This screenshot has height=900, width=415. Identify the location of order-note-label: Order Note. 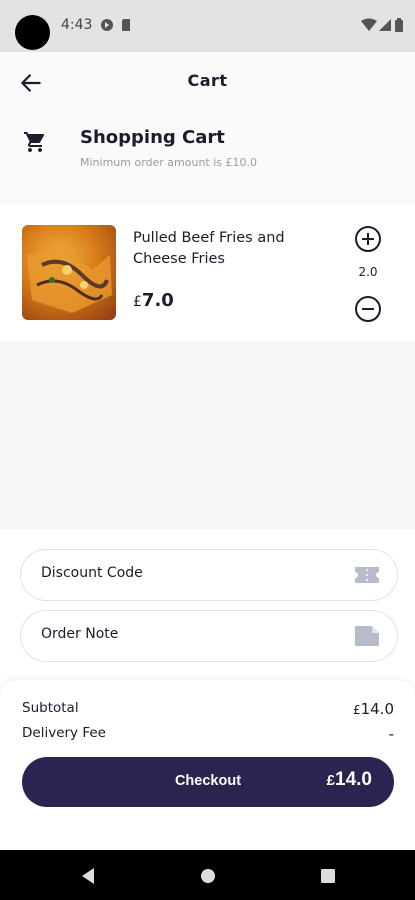
(80, 634).